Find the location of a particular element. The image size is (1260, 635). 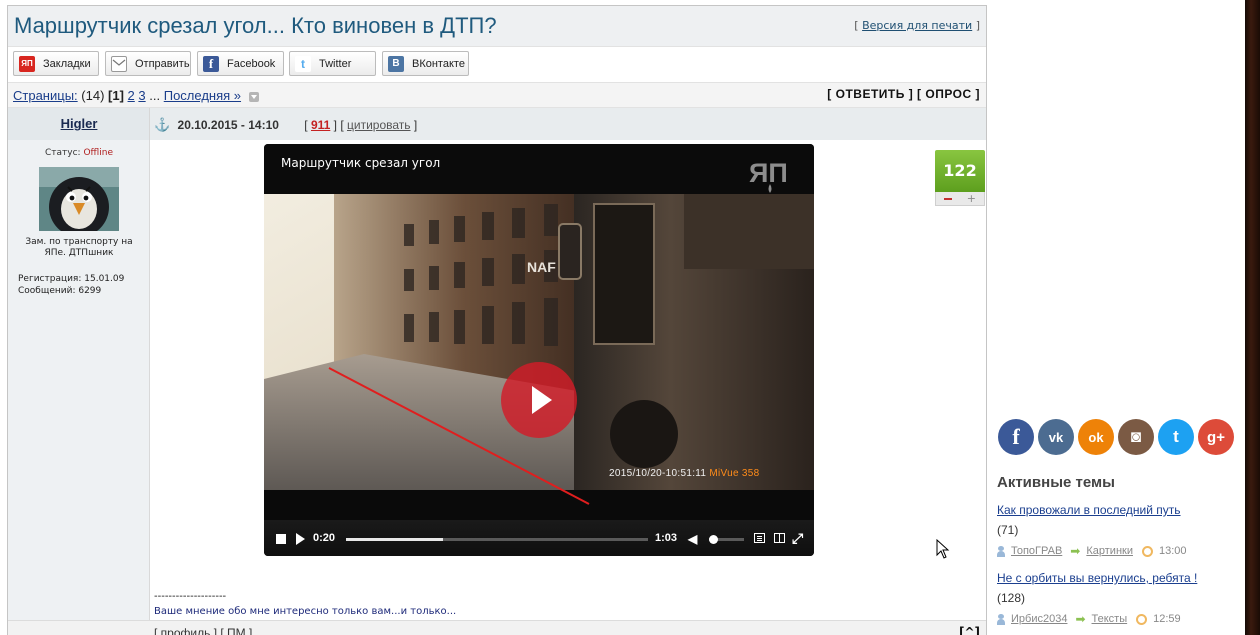

pages-label: Страницы: is located at coordinates (45, 95).